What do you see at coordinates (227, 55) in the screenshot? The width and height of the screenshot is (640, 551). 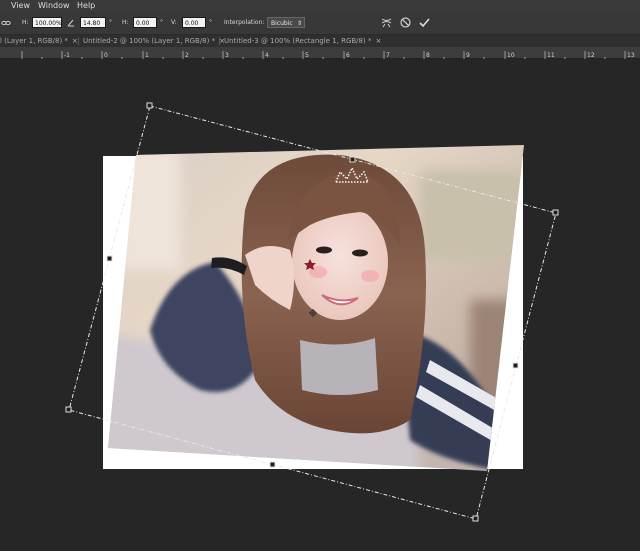 I see `ruler-label: 3` at bounding box center [227, 55].